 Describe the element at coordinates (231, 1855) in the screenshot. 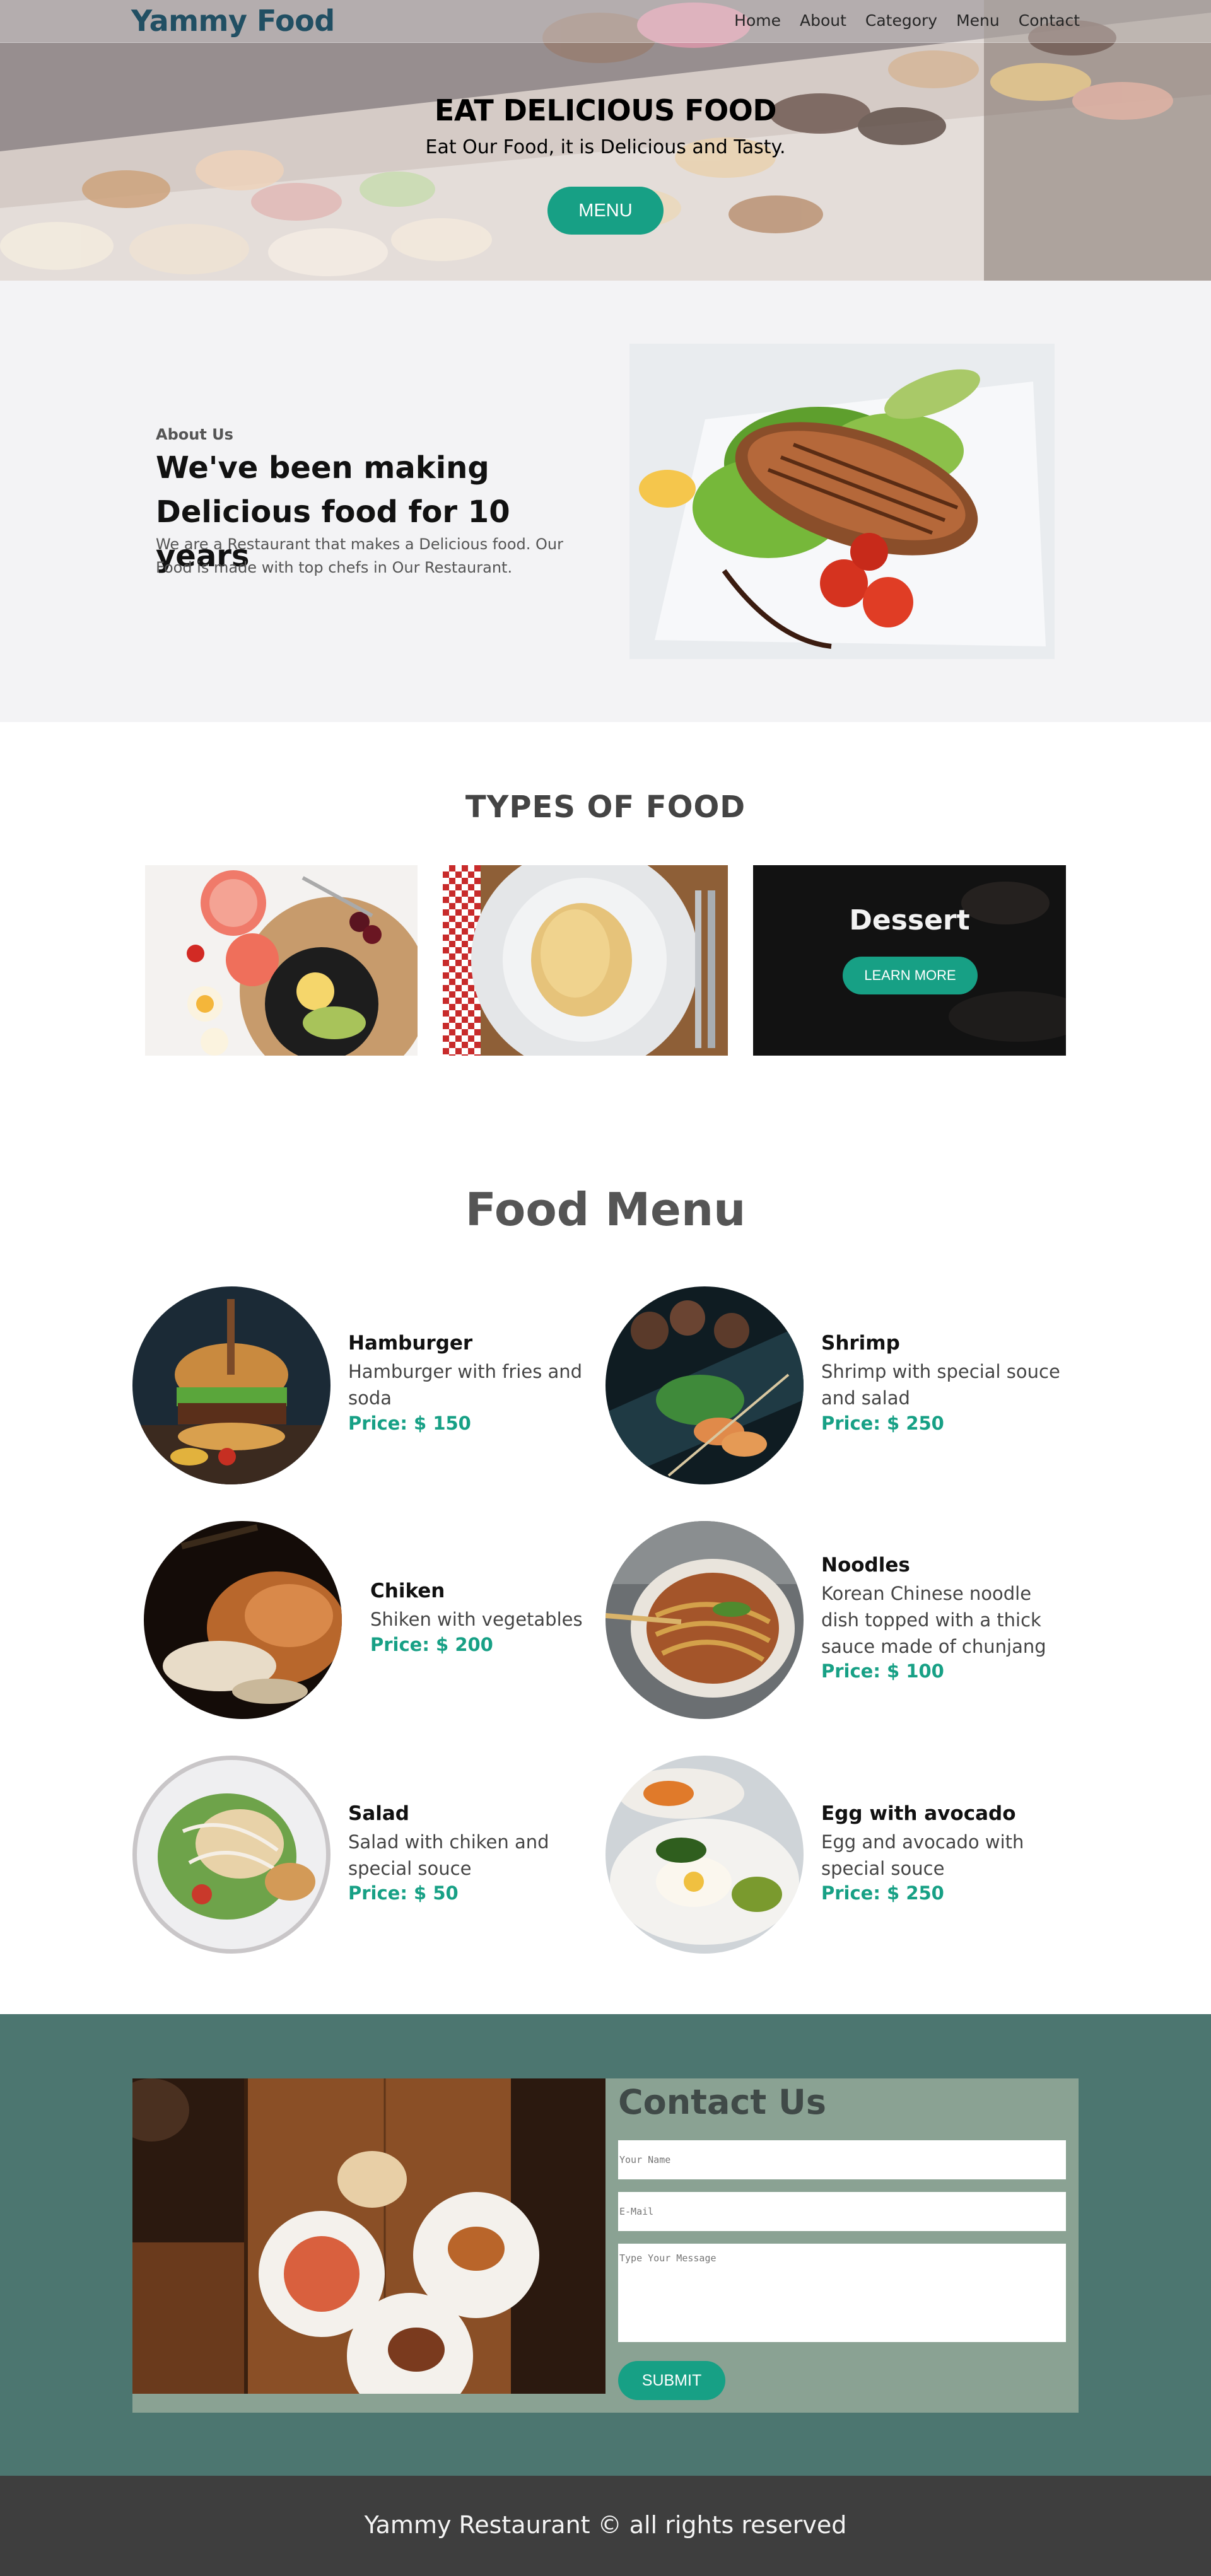

I see `salad-image` at that location.